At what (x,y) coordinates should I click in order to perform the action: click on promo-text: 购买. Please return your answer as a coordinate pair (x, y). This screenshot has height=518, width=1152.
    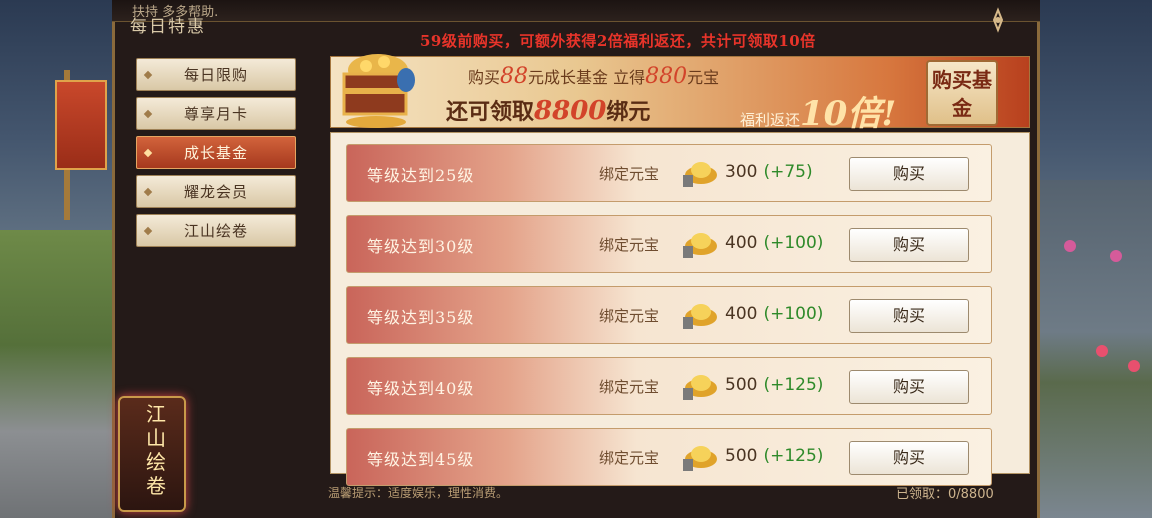
    Looking at the image, I should click on (484, 77).